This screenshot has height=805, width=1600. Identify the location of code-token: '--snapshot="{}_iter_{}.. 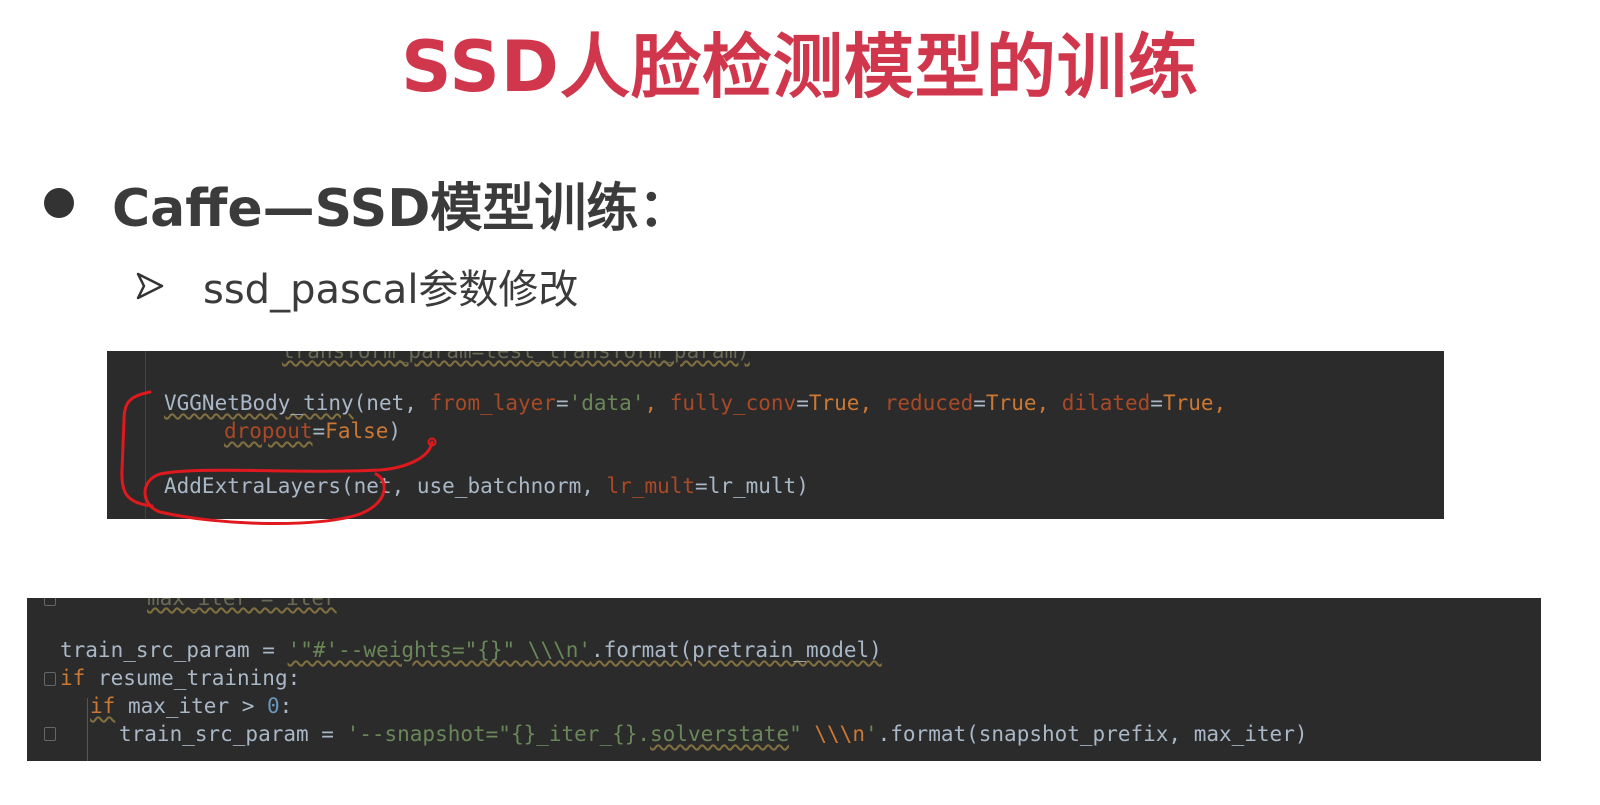
(498, 734).